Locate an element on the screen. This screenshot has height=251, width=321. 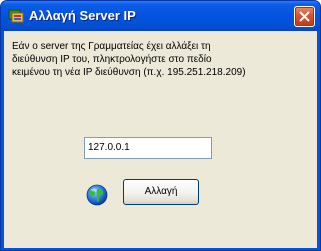
globe-icon is located at coordinates (97, 195).